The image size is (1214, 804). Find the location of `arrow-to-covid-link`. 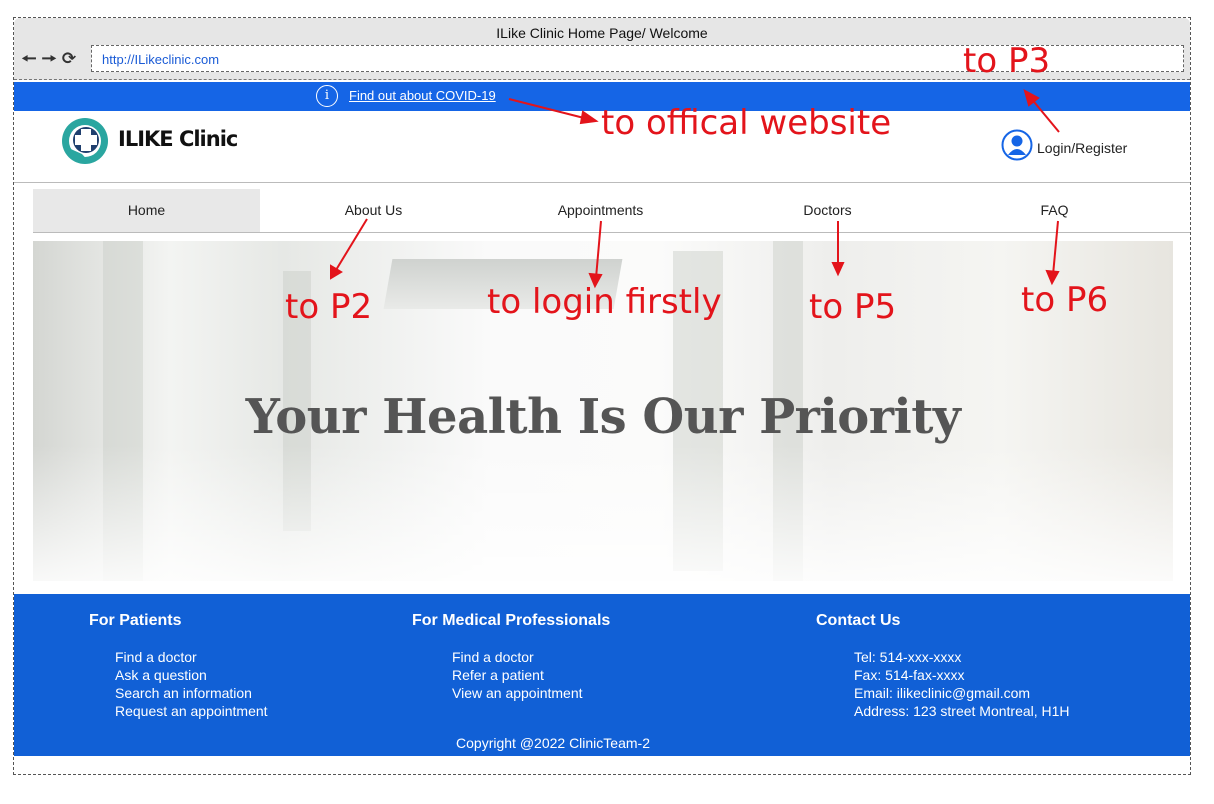

arrow-to-covid-link is located at coordinates (548, 109).